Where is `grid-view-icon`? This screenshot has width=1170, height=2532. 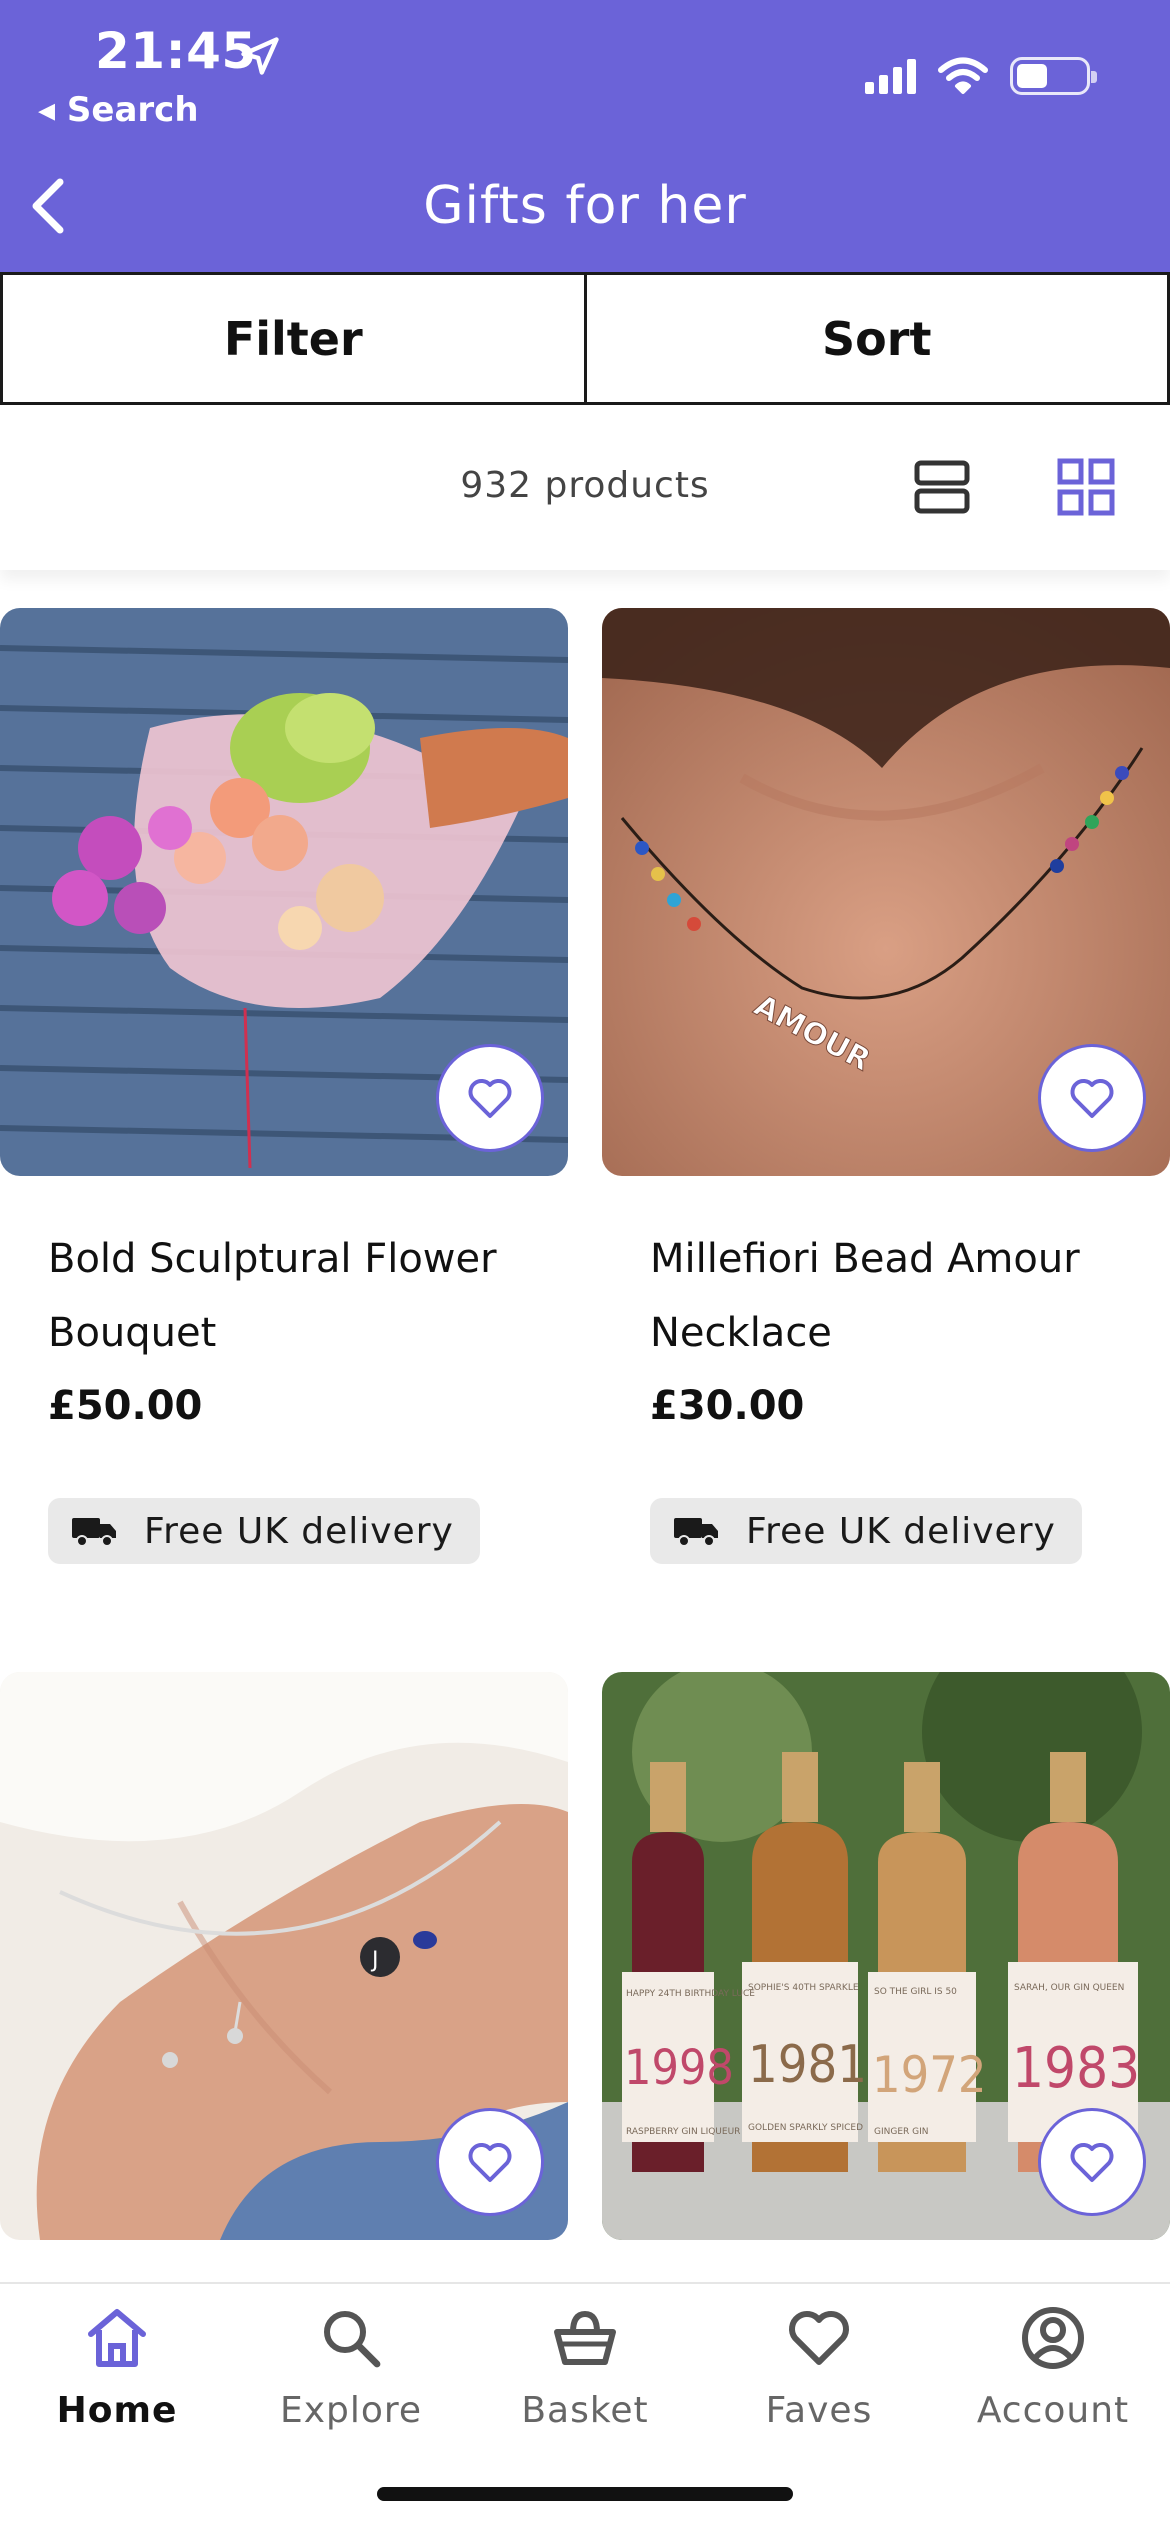 grid-view-icon is located at coordinates (1086, 487).